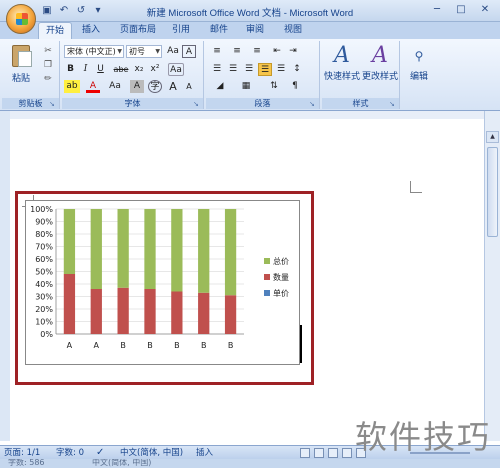 The image size is (500, 468). I want to click on italic-button: I, so click(85, 69).